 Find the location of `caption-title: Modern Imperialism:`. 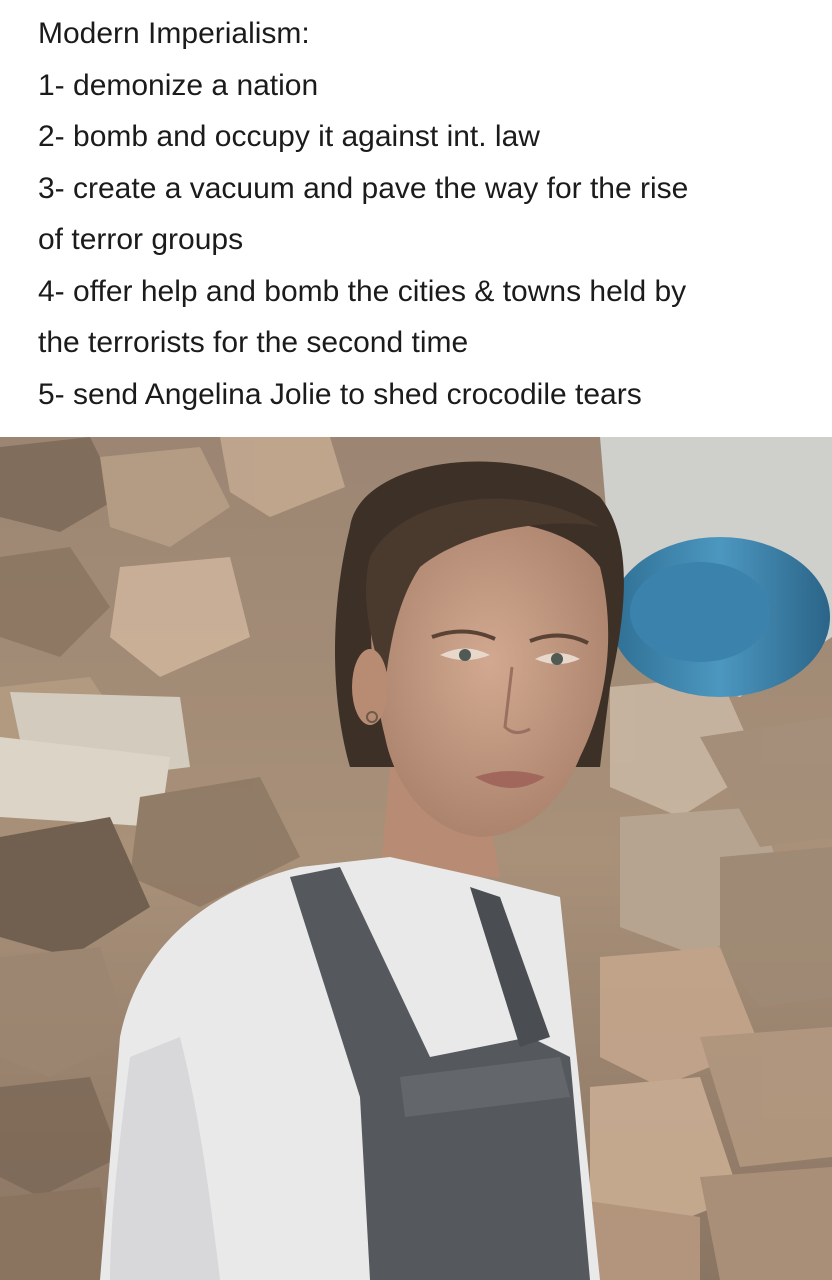

caption-title: Modern Imperialism: is located at coordinates (174, 33).